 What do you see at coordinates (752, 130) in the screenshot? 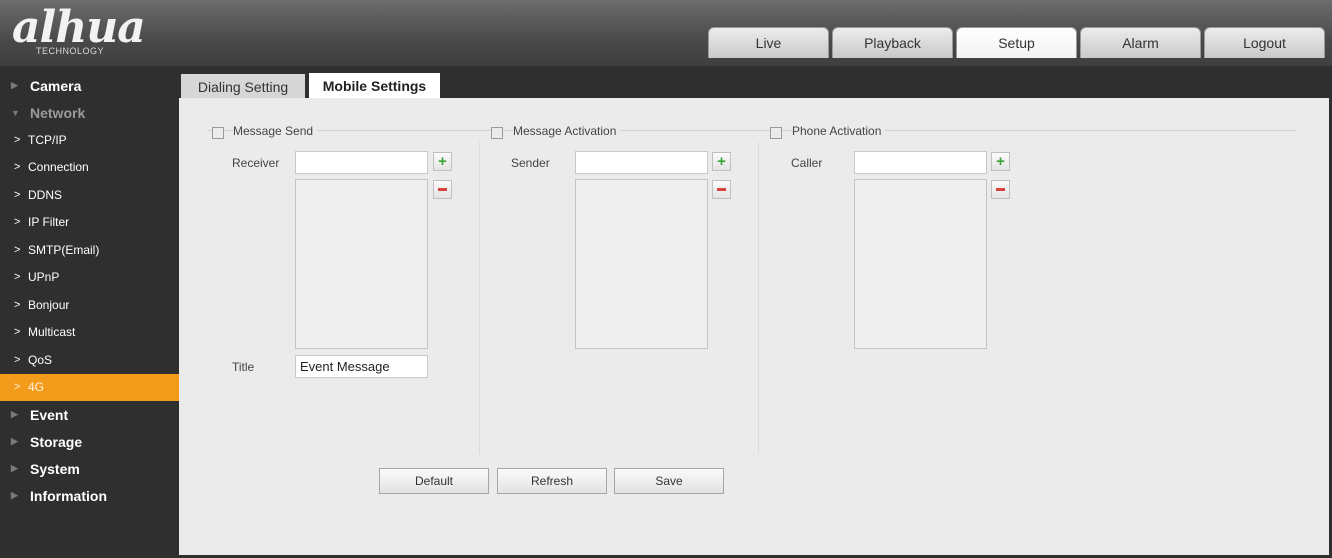
I see `group-divider` at bounding box center [752, 130].